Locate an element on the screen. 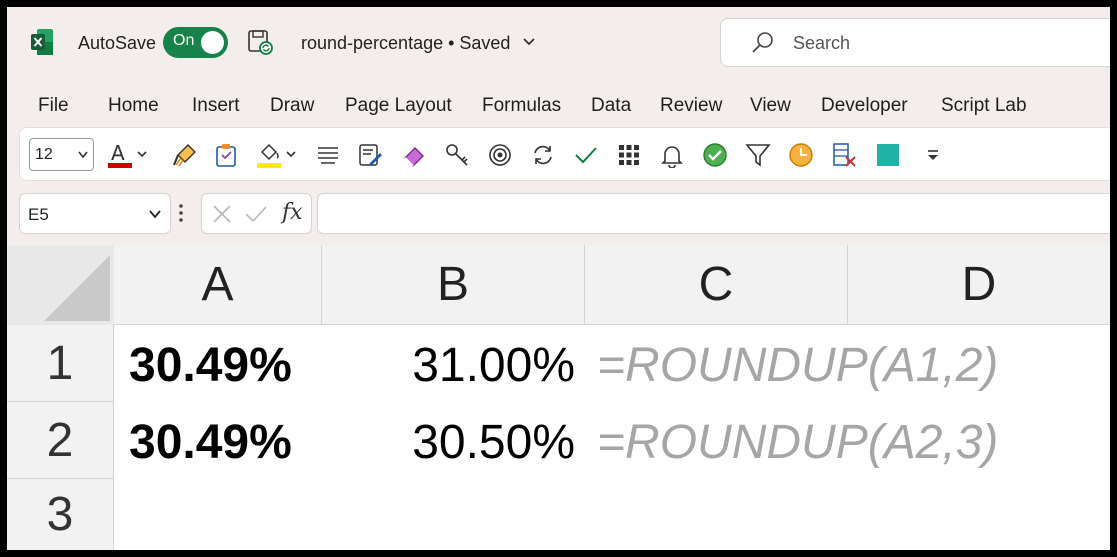 The height and width of the screenshot is (557, 1117). check-circle-icon is located at coordinates (715, 155).